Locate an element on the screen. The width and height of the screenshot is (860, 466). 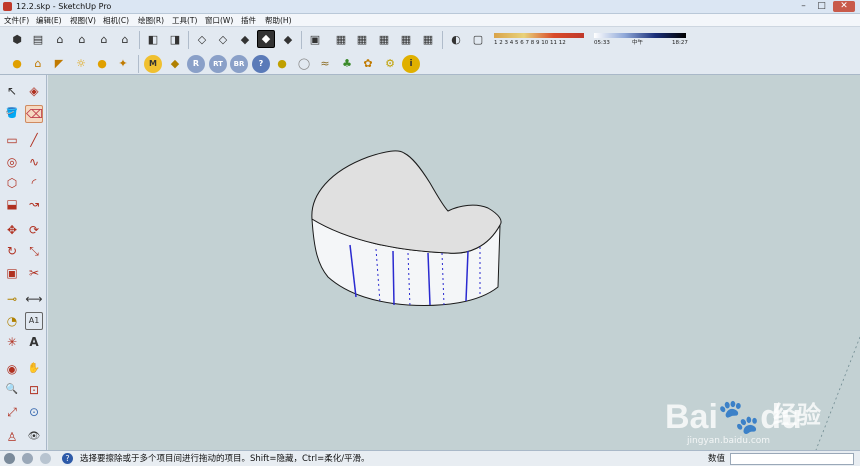
rotate-copy-icon: ↻ is located at coordinates (12, 251).